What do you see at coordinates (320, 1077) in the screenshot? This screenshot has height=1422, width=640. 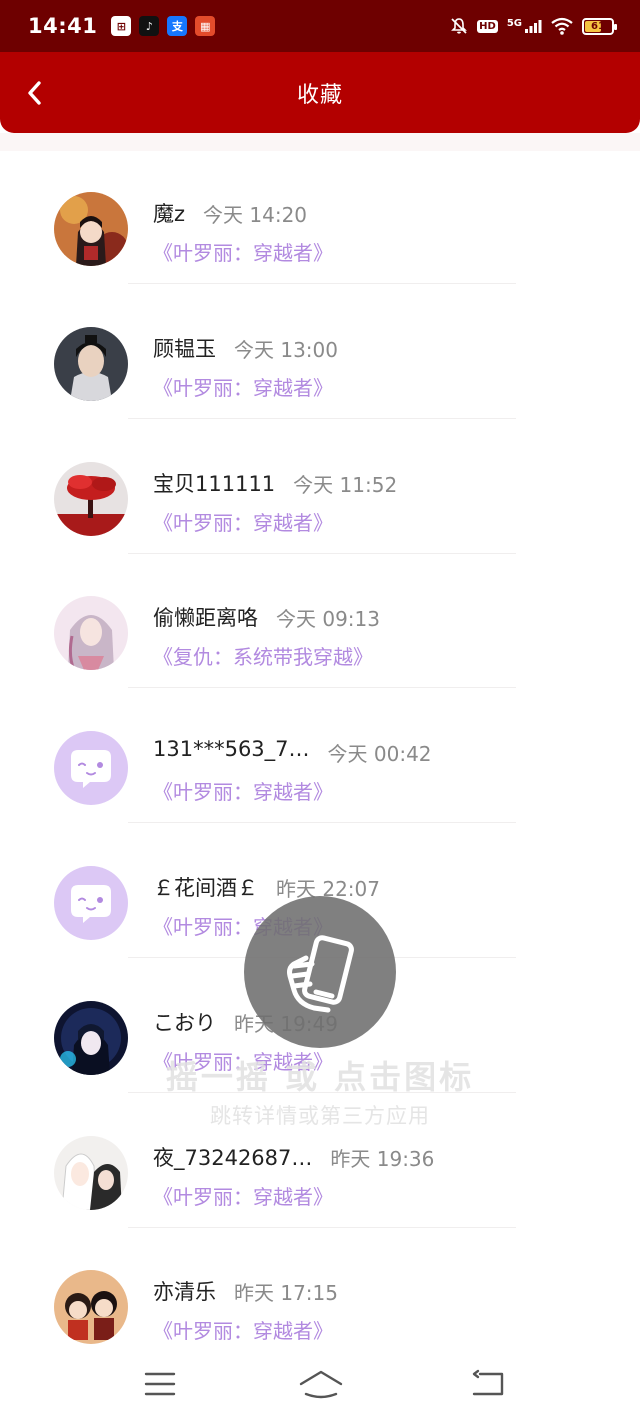 I see `shake-hint-title: 摇一摇 或 点击图标` at bounding box center [320, 1077].